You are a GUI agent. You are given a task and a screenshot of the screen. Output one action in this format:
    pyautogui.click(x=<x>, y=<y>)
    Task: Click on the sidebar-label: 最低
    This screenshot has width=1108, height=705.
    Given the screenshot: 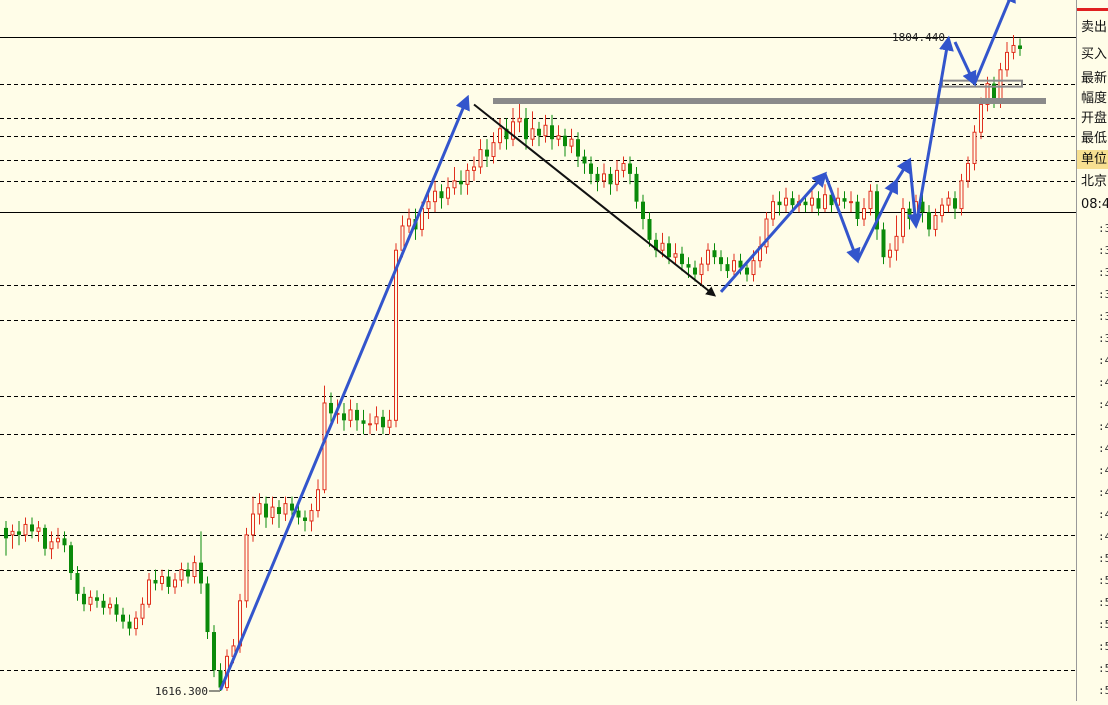 What is the action you would take?
    pyautogui.click(x=1094, y=138)
    